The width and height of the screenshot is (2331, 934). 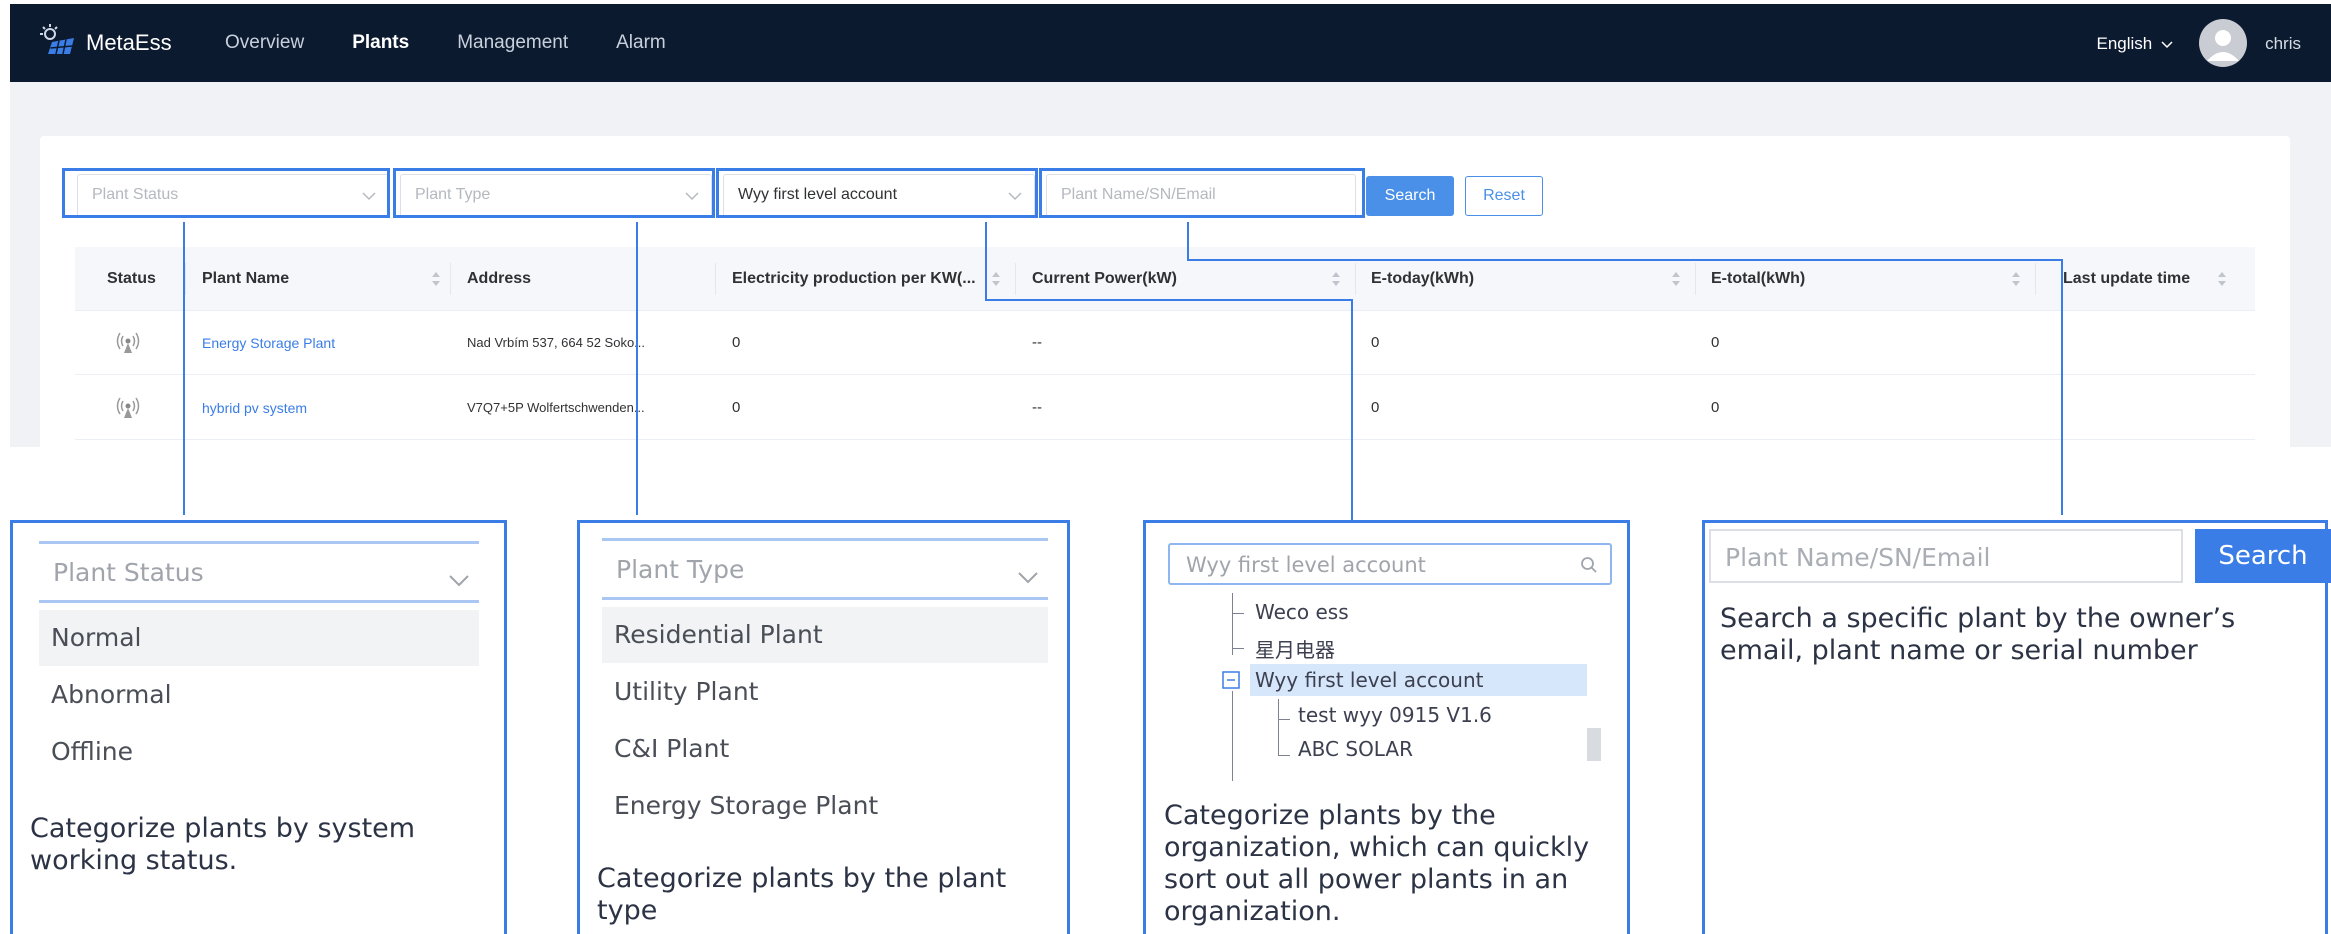 I want to click on nav-overview: Overview, so click(x=264, y=43).